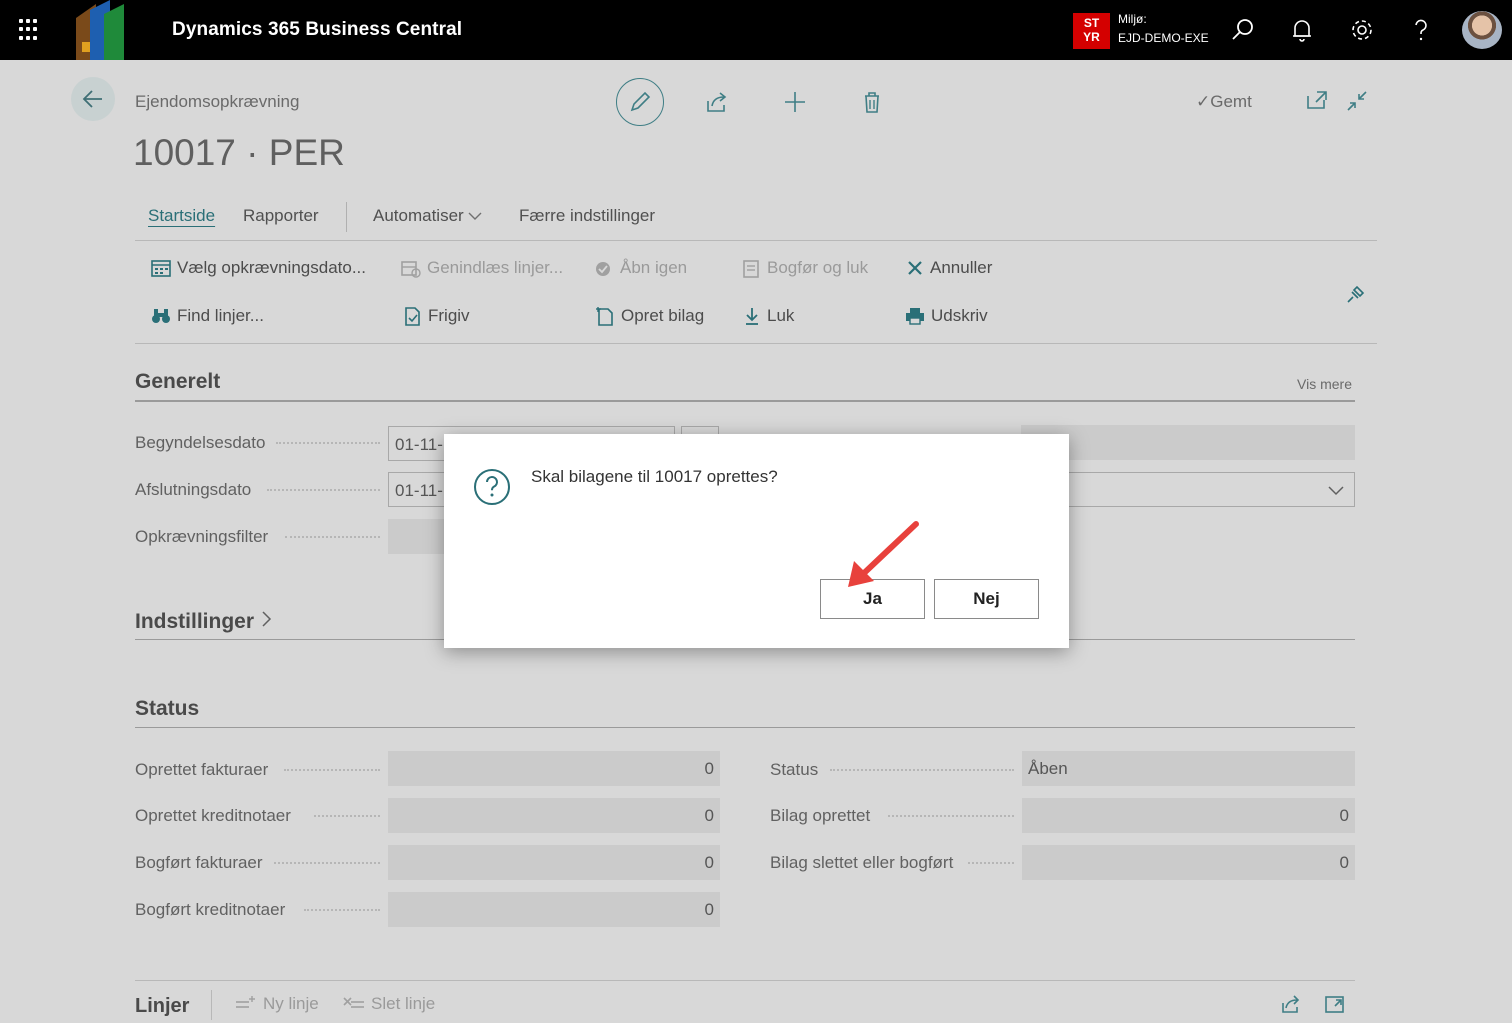  Describe the element at coordinates (752, 316) in the screenshot. I see `download-icon` at that location.